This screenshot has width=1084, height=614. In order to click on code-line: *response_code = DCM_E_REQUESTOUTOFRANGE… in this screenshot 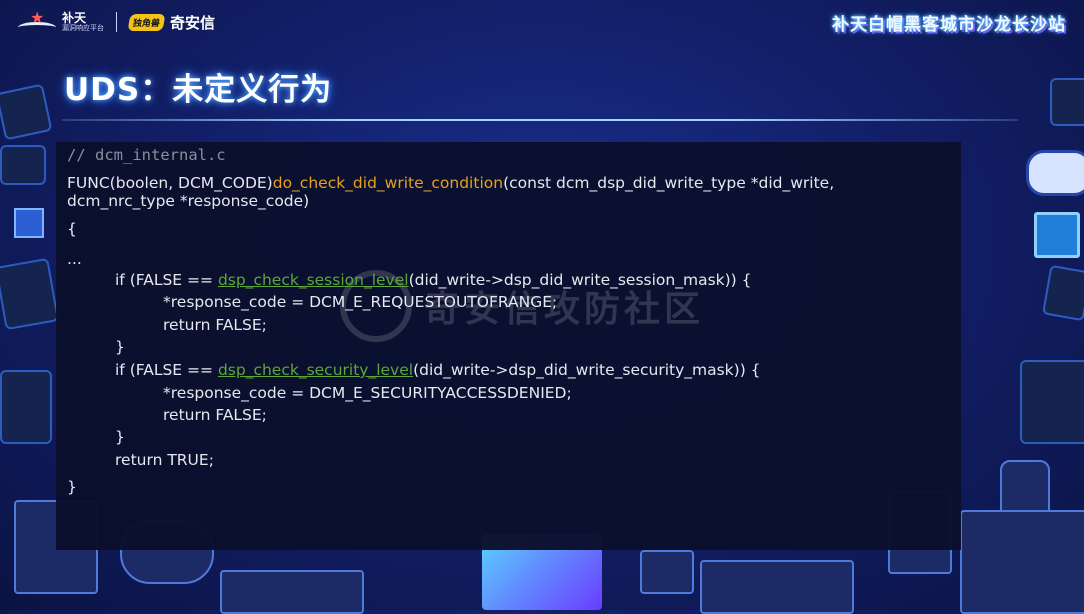, I will do `click(360, 302)`.